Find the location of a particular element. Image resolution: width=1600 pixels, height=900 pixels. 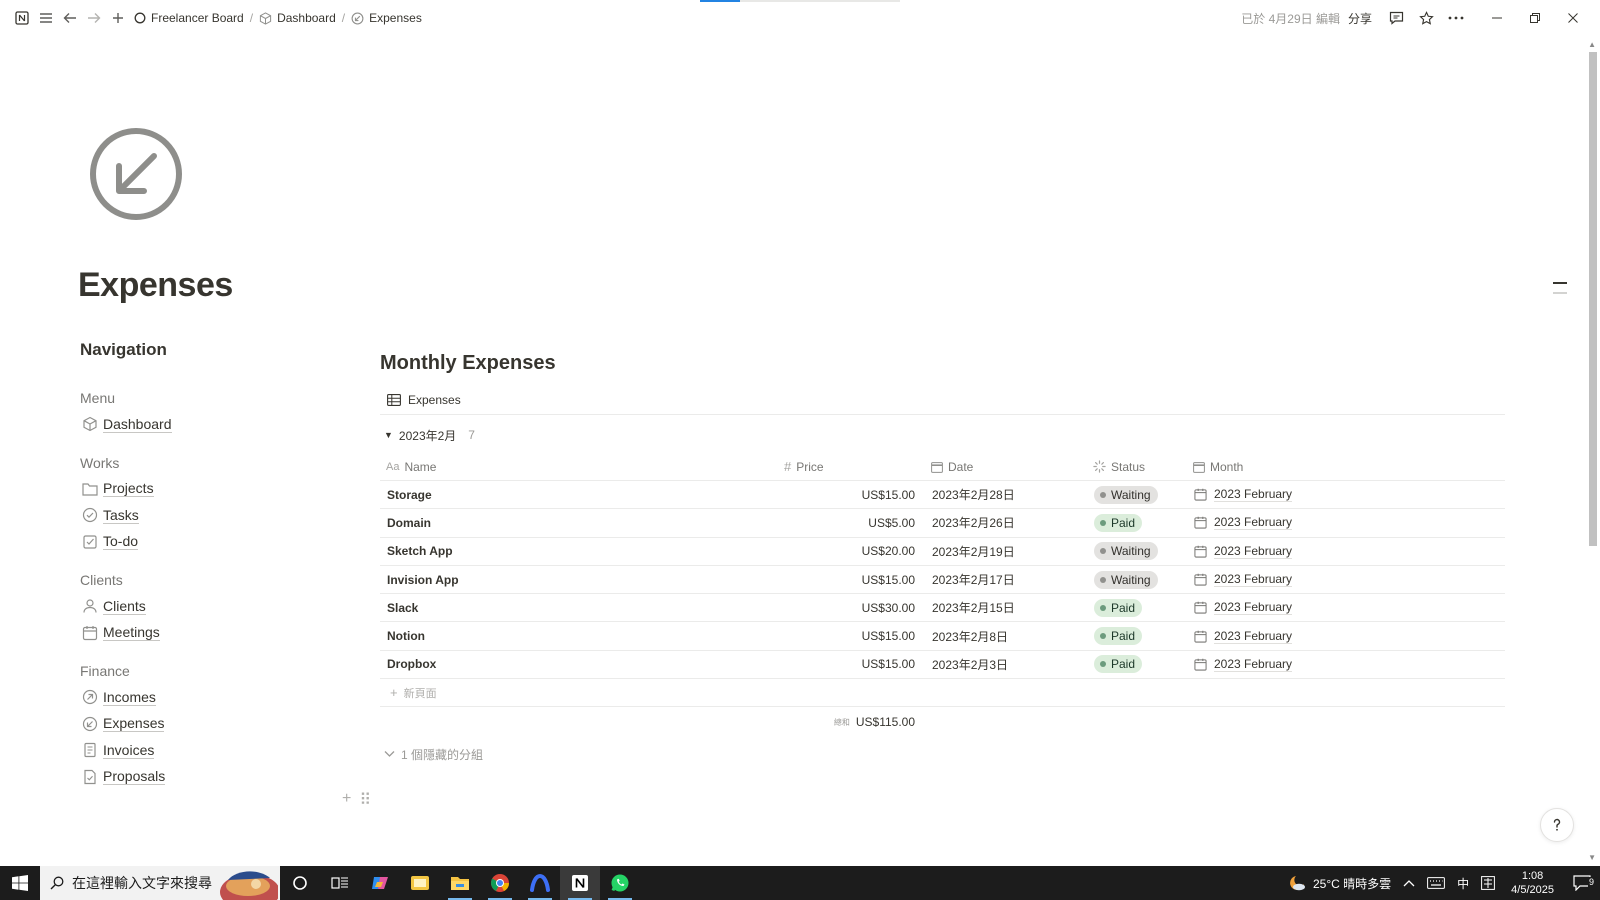

weather-widget: 25°C 晴時多雲 is located at coordinates (1339, 883).